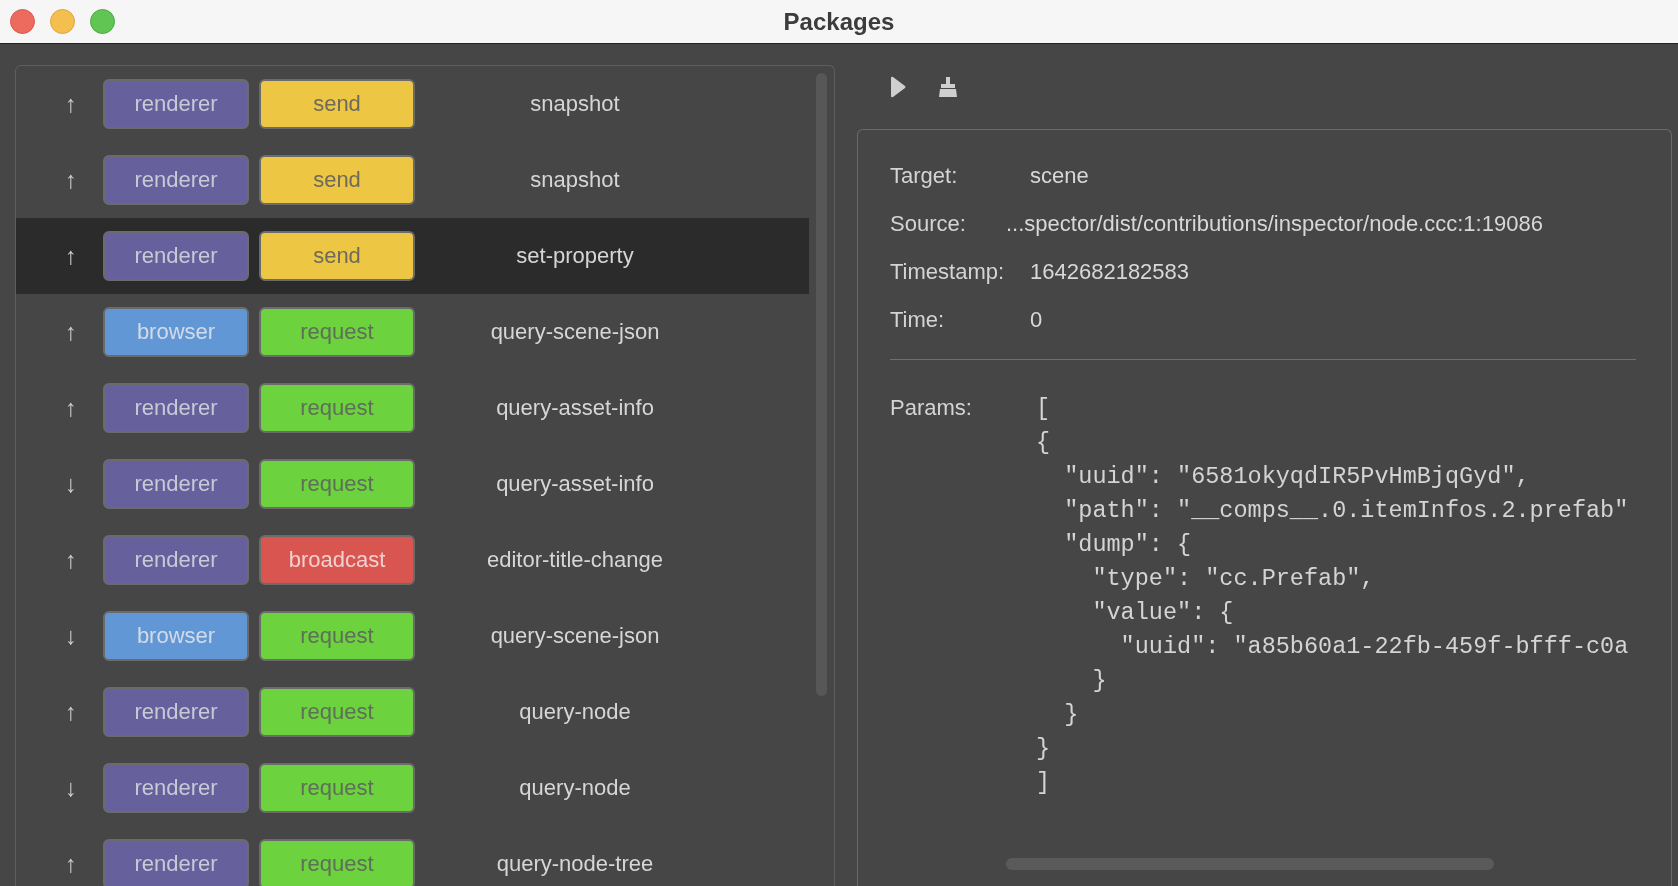 This screenshot has height=886, width=1678. I want to click on play-icon, so click(898, 86).